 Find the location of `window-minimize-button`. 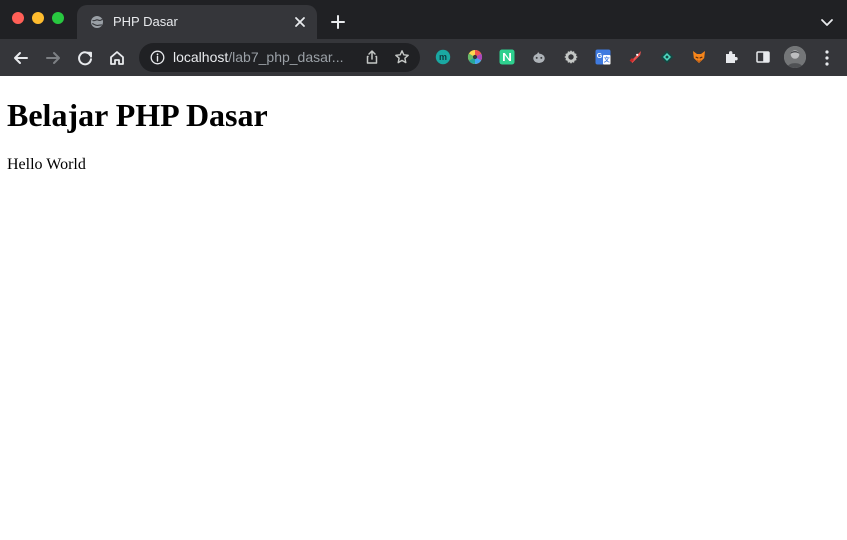

window-minimize-button is located at coordinates (38, 18).